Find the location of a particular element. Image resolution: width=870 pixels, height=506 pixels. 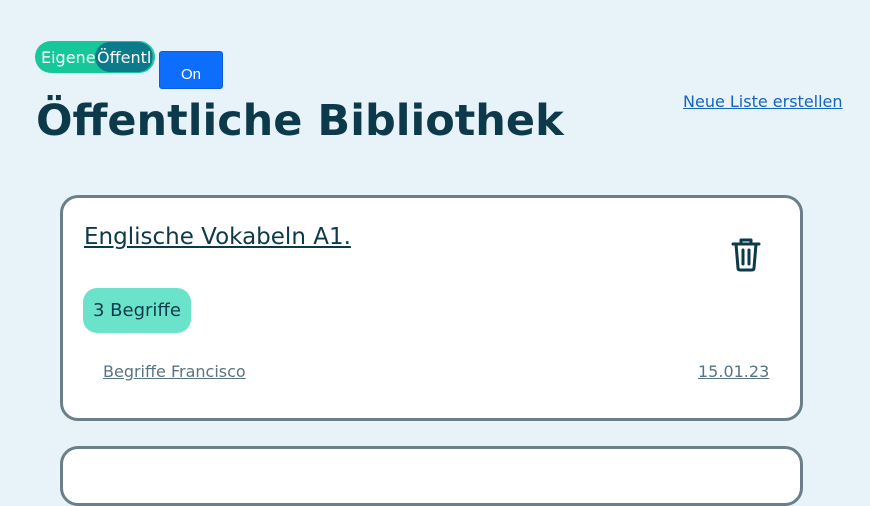

trash-icon is located at coordinates (746, 254).